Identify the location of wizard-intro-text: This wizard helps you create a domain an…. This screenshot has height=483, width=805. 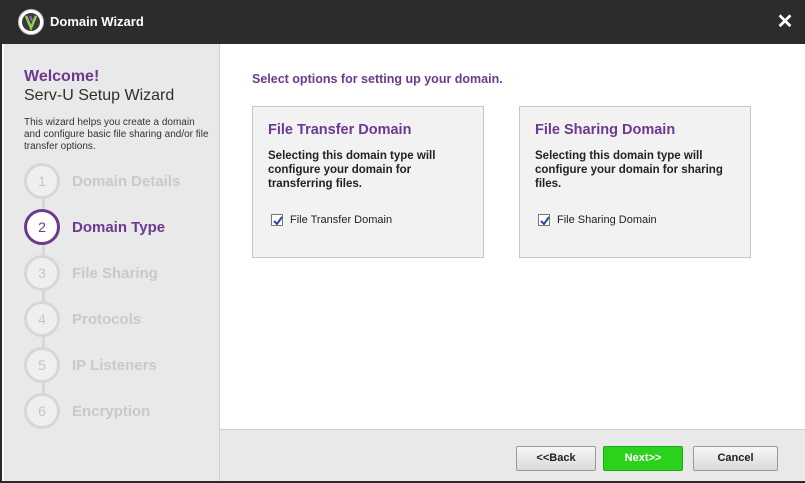
(116, 134).